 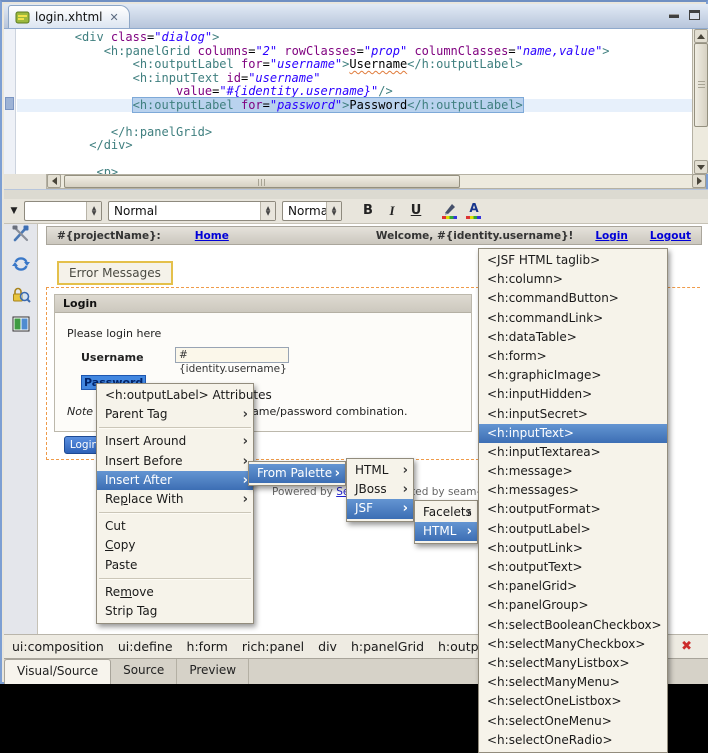 What do you see at coordinates (232, 361) in the screenshot?
I see `username-input: #{identity.username}` at bounding box center [232, 361].